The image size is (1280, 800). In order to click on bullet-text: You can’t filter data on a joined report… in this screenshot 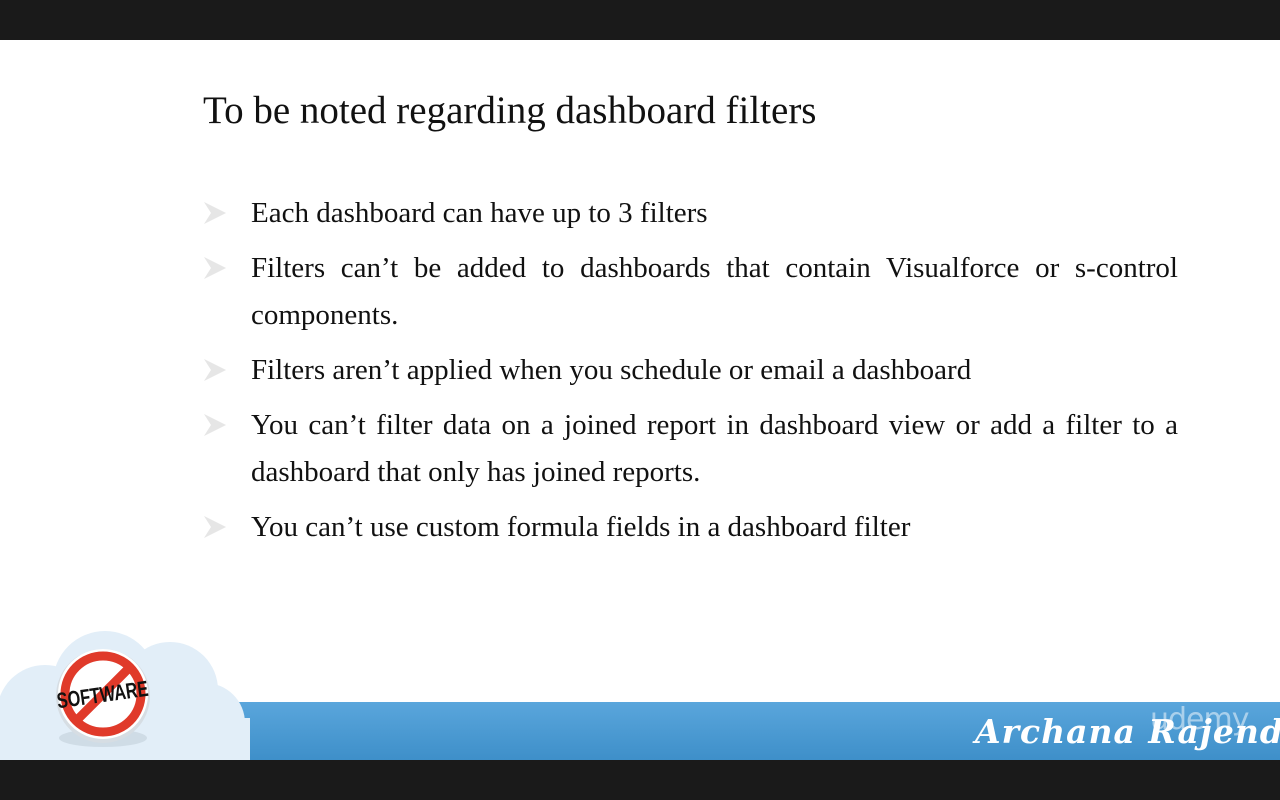, I will do `click(714, 448)`.